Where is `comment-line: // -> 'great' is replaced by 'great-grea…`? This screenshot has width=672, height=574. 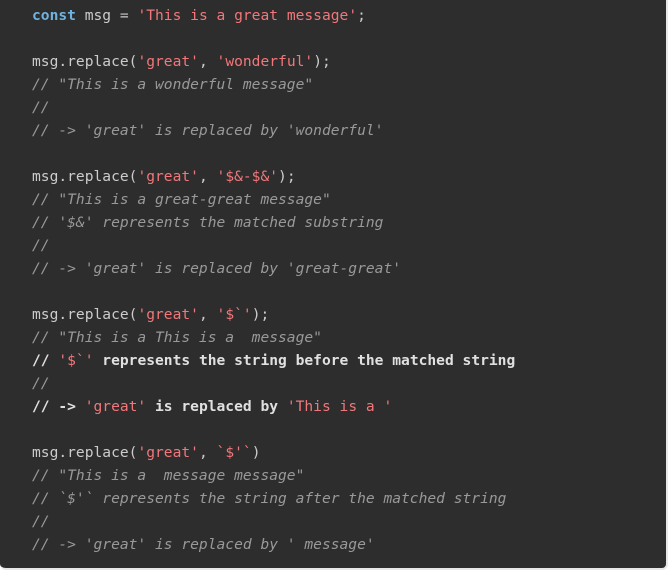 comment-line: // -> 'great' is replaced by 'great-grea… is located at coordinates (217, 268).